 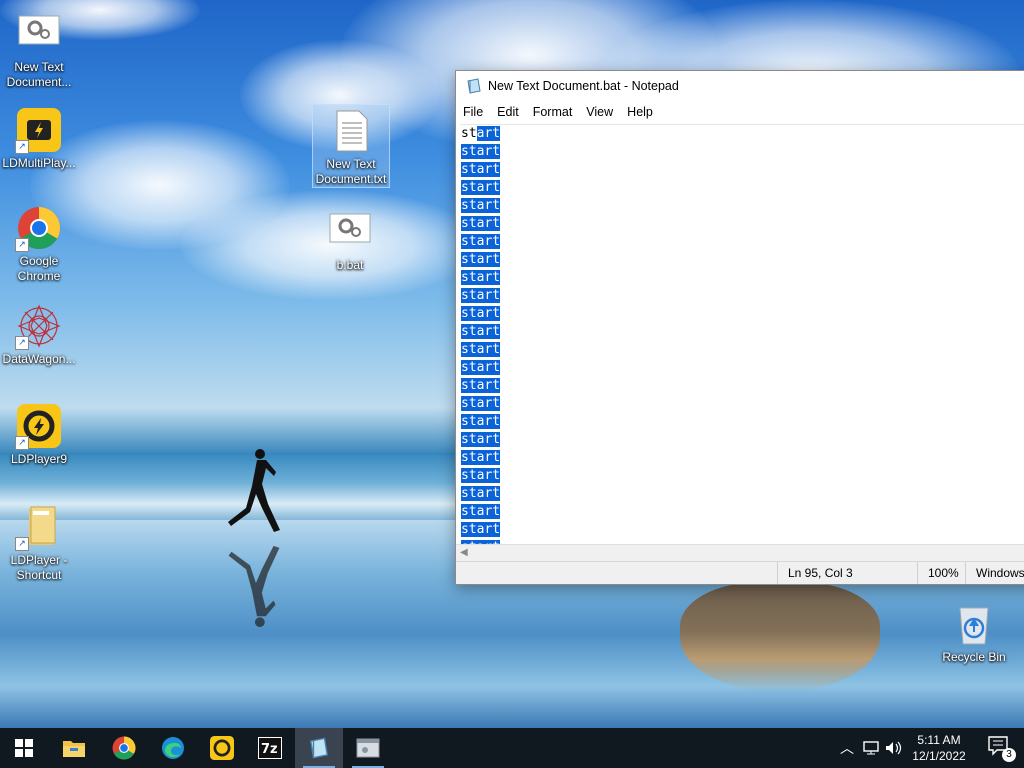 I want to click on taskbar-app, so click(x=368, y=748).